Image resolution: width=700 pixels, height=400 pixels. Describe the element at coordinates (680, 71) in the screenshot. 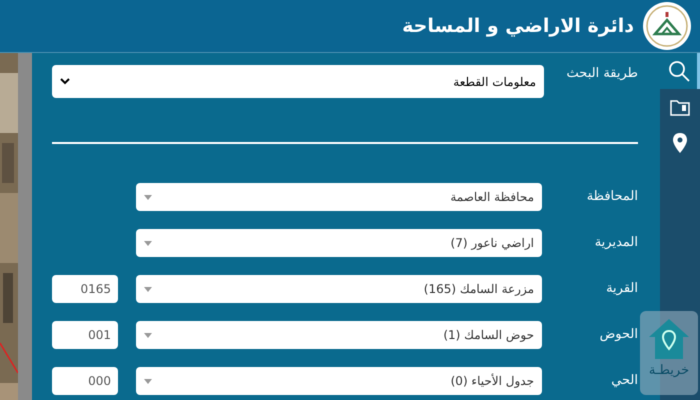

I see `search-icon` at that location.